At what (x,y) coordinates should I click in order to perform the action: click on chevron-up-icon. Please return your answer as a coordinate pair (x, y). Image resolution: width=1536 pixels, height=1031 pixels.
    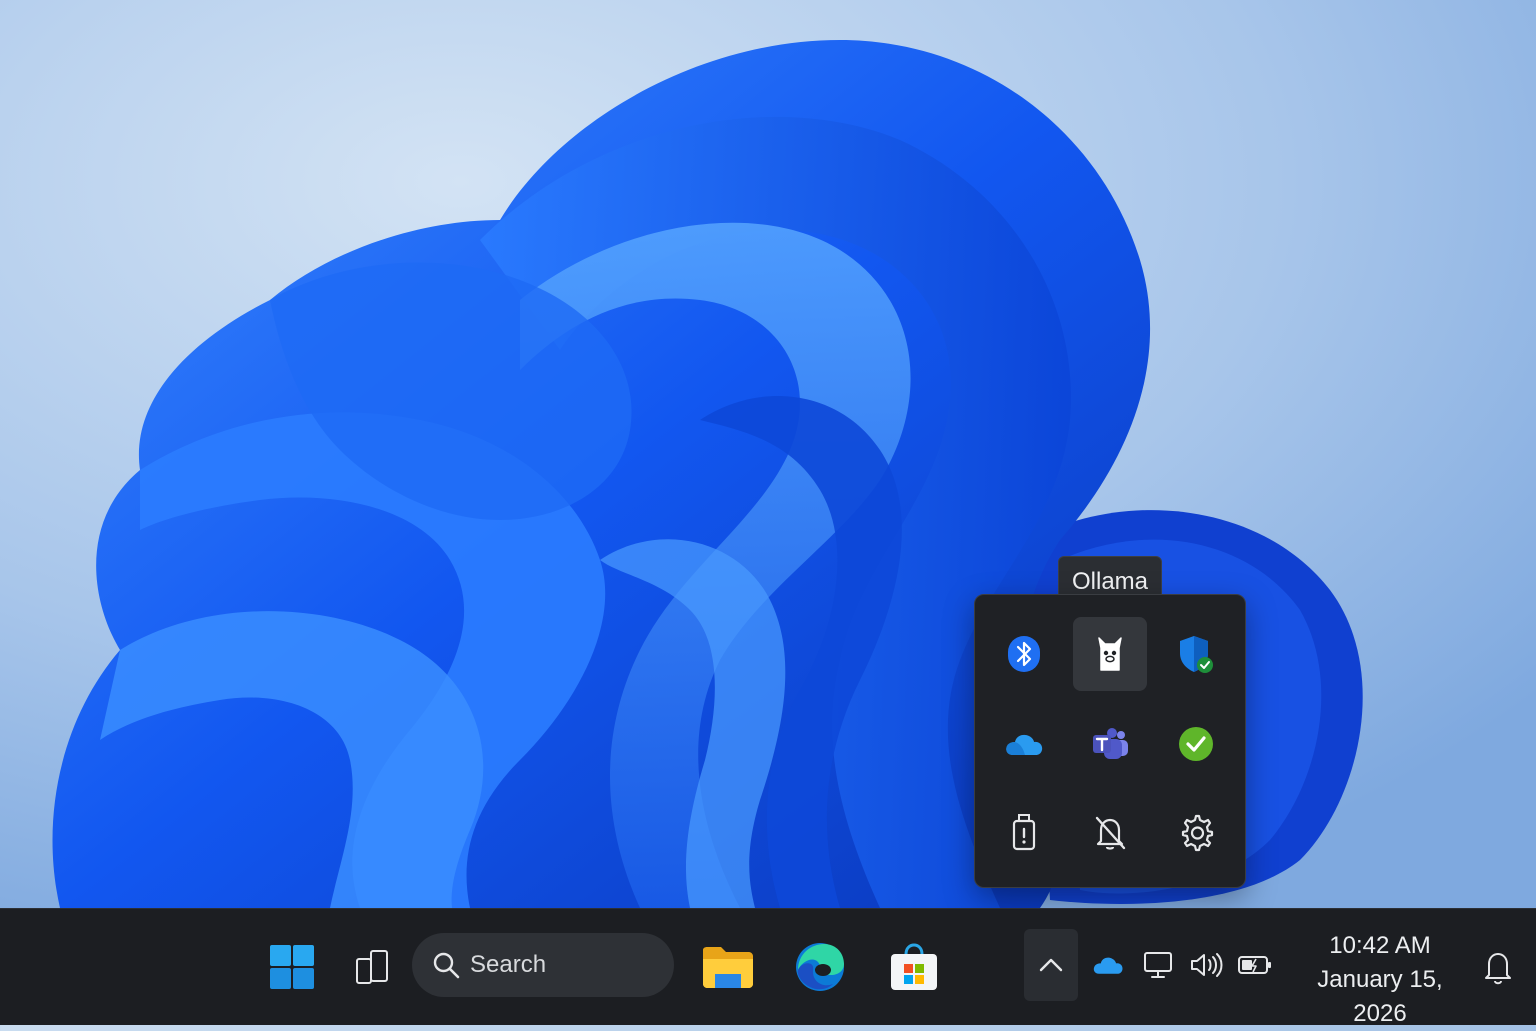
    Looking at the image, I should click on (1051, 965).